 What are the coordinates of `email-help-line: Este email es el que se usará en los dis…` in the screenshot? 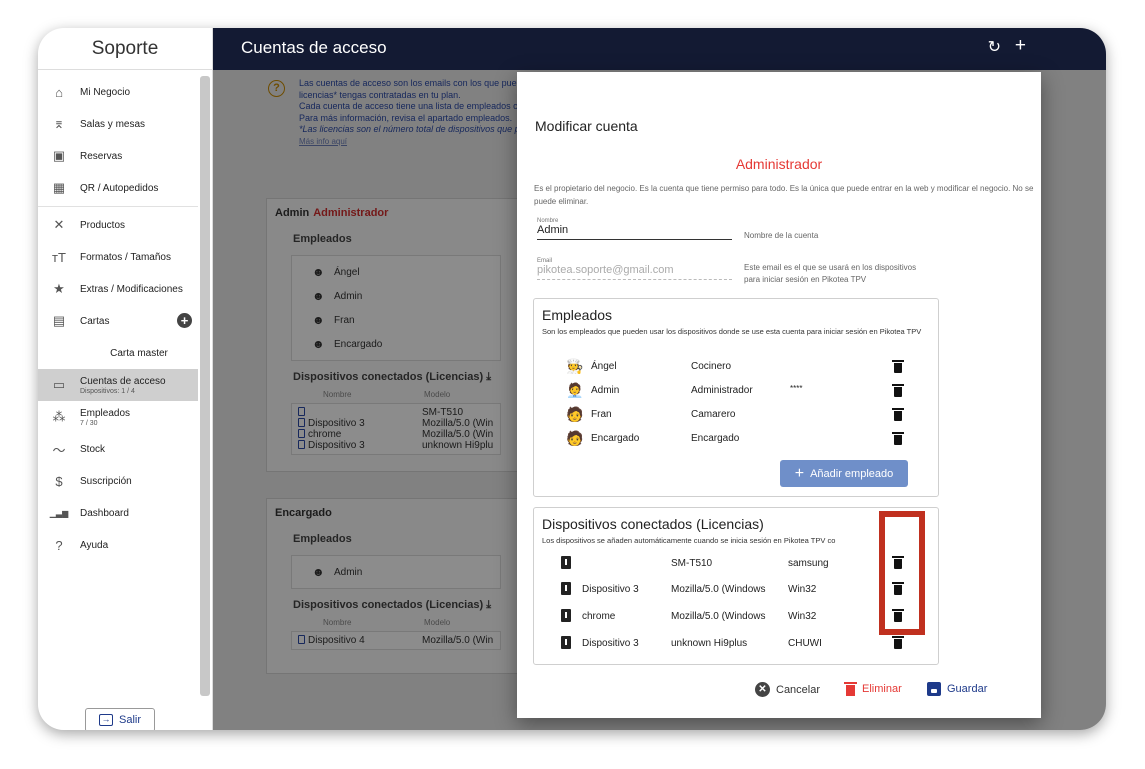 It's located at (830, 267).